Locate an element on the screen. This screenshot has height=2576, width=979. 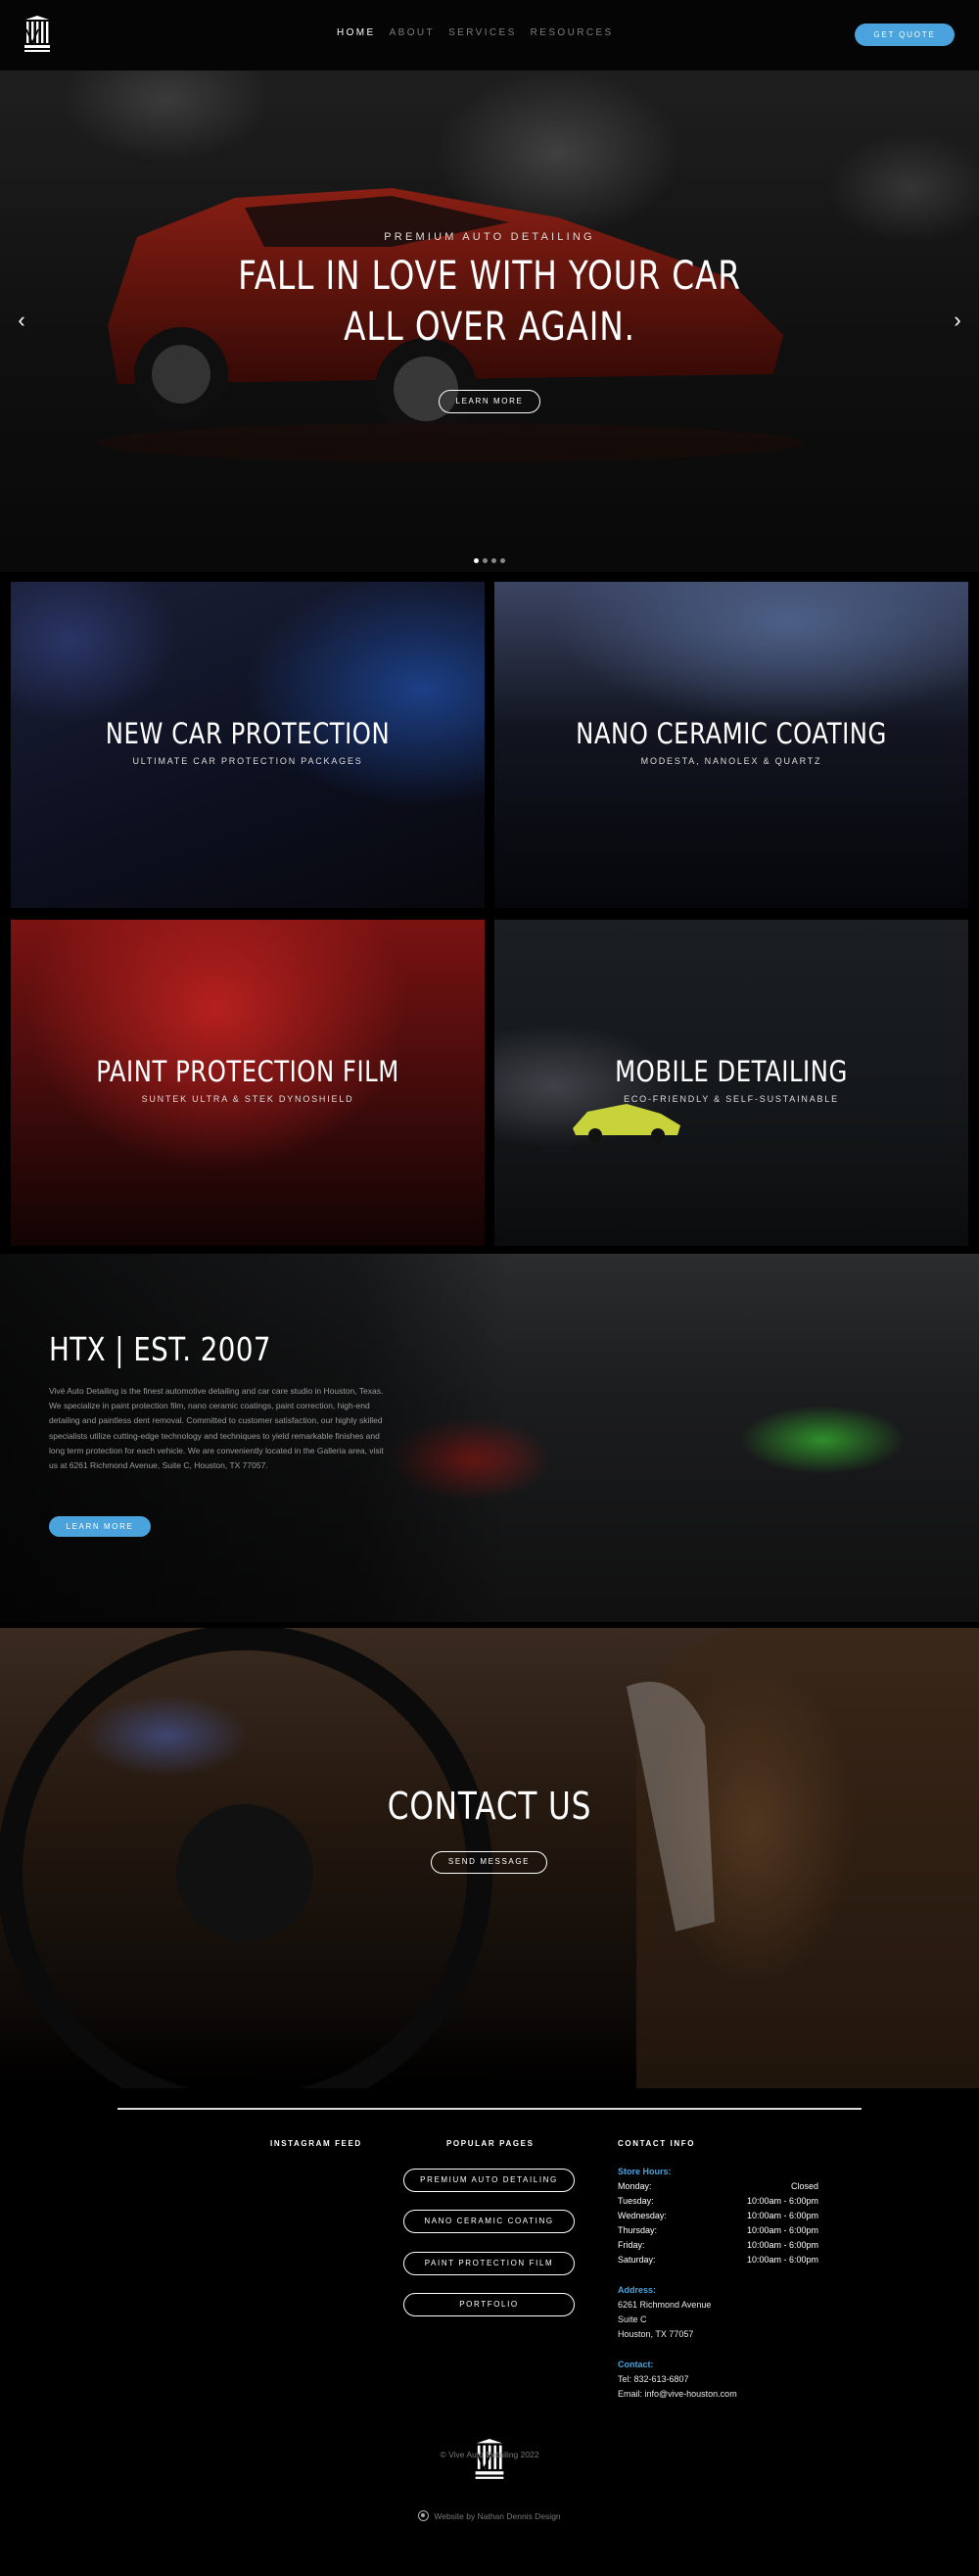
hero-learn-more-button: LEARN MORE is located at coordinates (489, 402).